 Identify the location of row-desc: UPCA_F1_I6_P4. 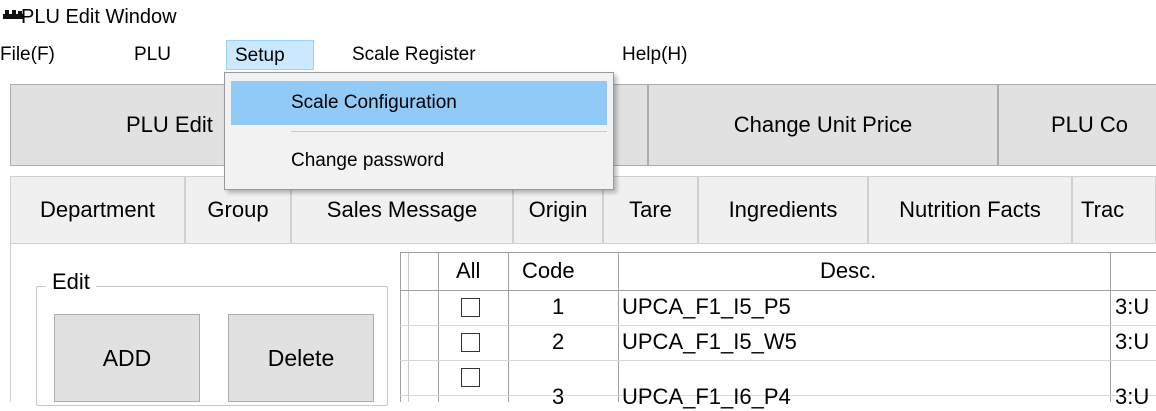
(706, 396).